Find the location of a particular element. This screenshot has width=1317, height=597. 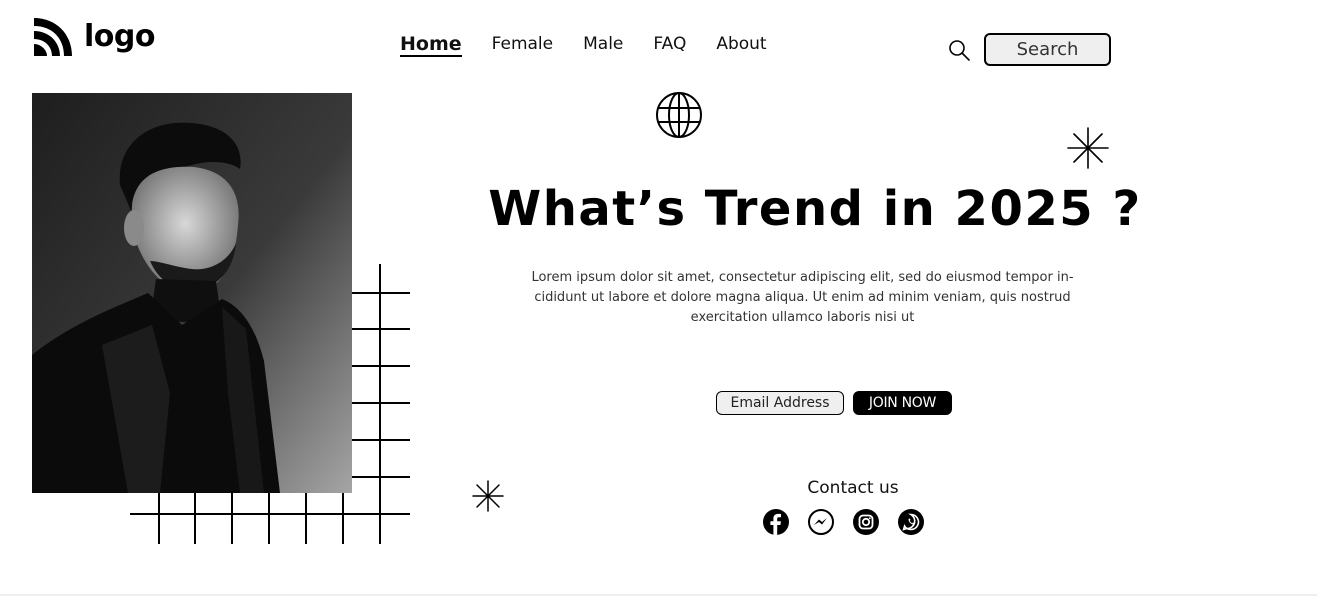

join-now-button: JOIN NOW is located at coordinates (902, 403).